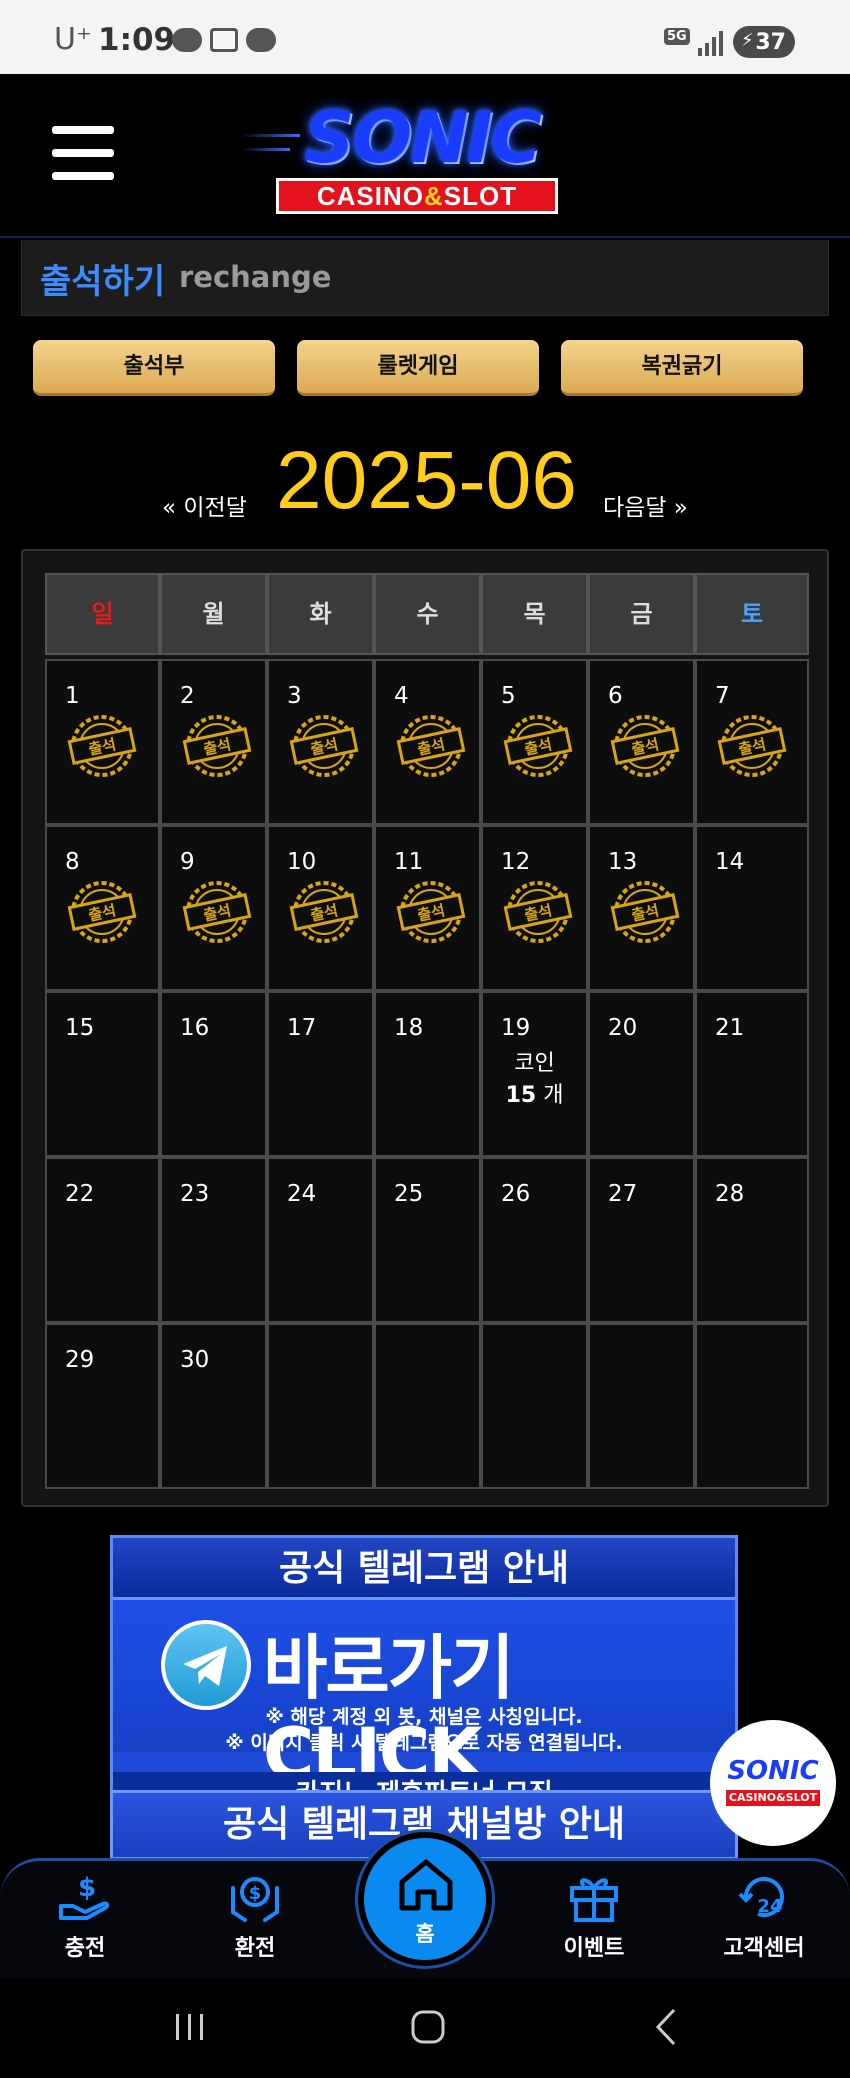 The height and width of the screenshot is (2078, 850). What do you see at coordinates (534, 1095) in the screenshot?
I see `coin-count: 15 개` at bounding box center [534, 1095].